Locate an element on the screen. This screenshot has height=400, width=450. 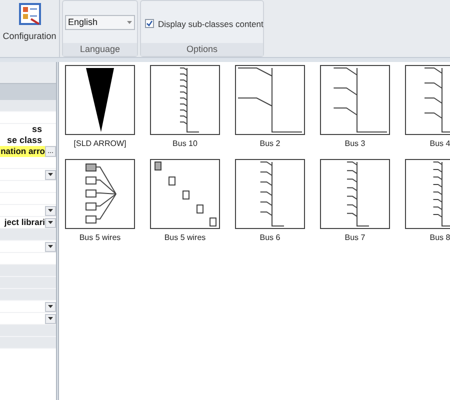
symbol-label: Bus 10 is located at coordinates (185, 144).